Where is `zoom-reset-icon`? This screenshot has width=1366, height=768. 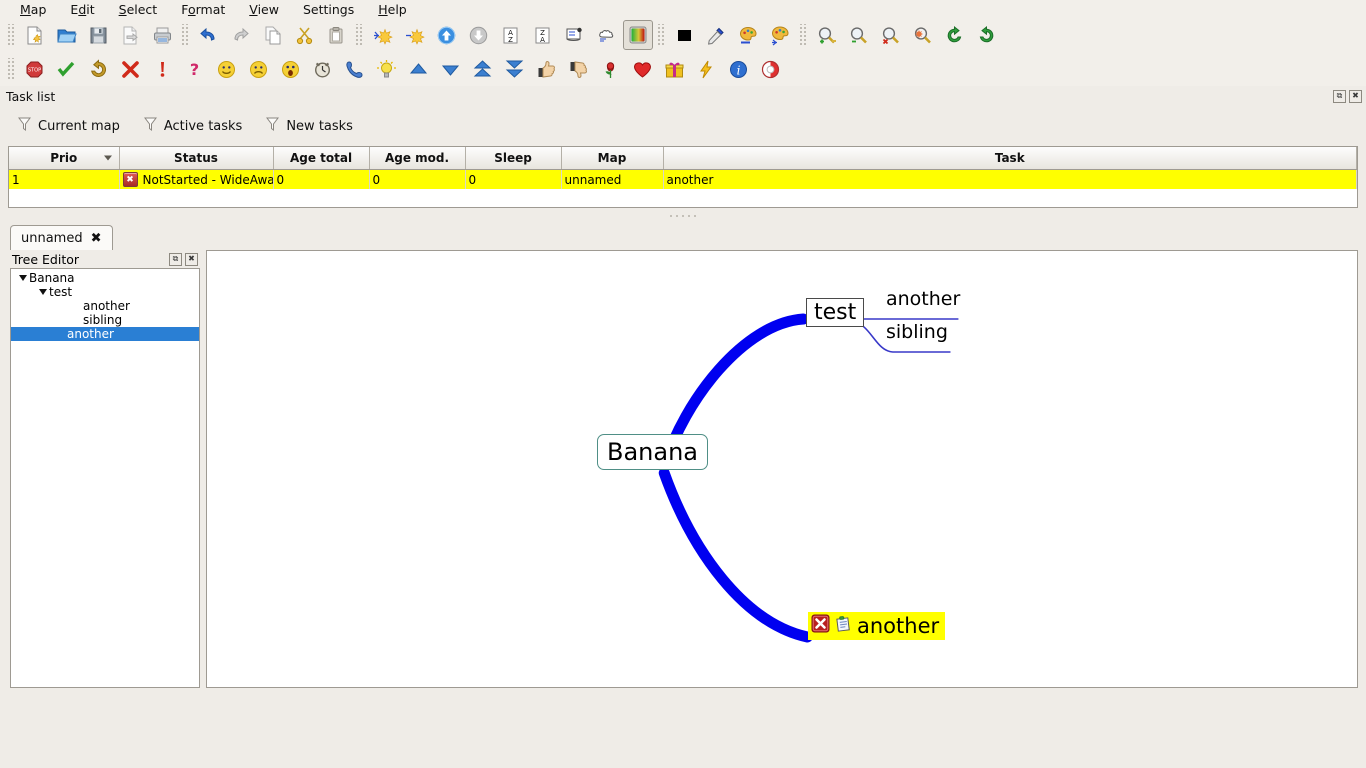
zoom-reset-icon is located at coordinates (890, 35).